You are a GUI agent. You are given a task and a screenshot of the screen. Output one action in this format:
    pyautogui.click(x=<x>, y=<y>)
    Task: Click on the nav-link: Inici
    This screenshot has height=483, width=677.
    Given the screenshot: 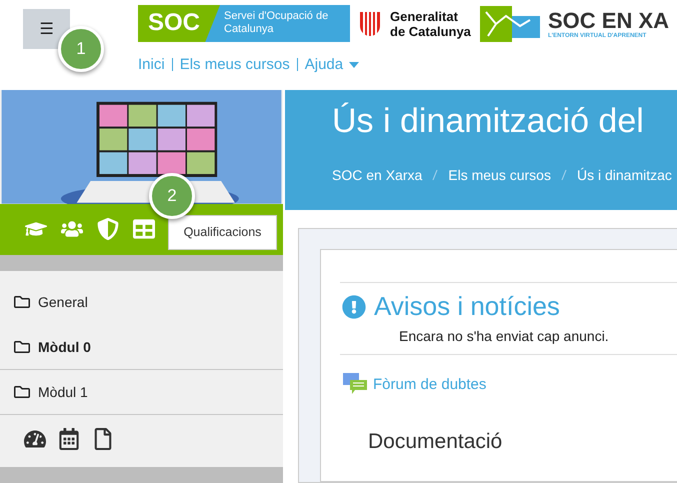 What is the action you would take?
    pyautogui.click(x=151, y=64)
    